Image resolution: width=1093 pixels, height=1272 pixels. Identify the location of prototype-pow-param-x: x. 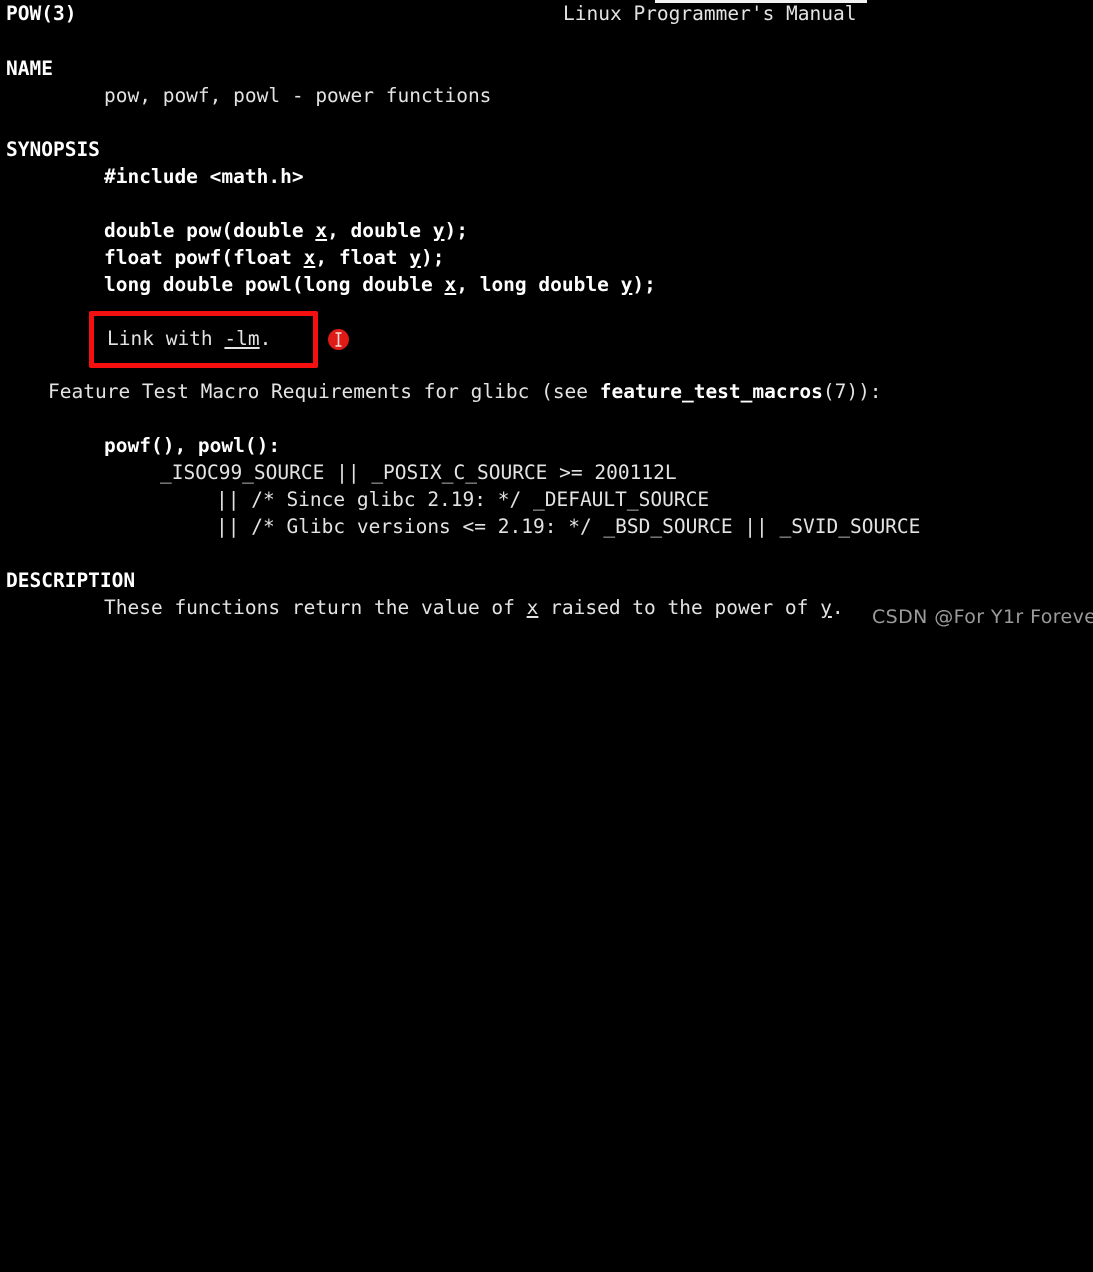
(321, 230).